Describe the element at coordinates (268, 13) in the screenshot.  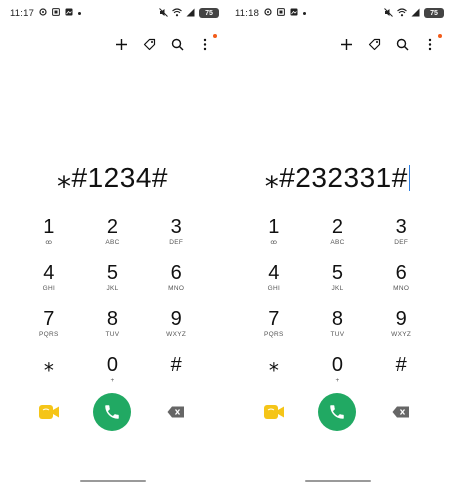
I see `sync-icon` at that location.